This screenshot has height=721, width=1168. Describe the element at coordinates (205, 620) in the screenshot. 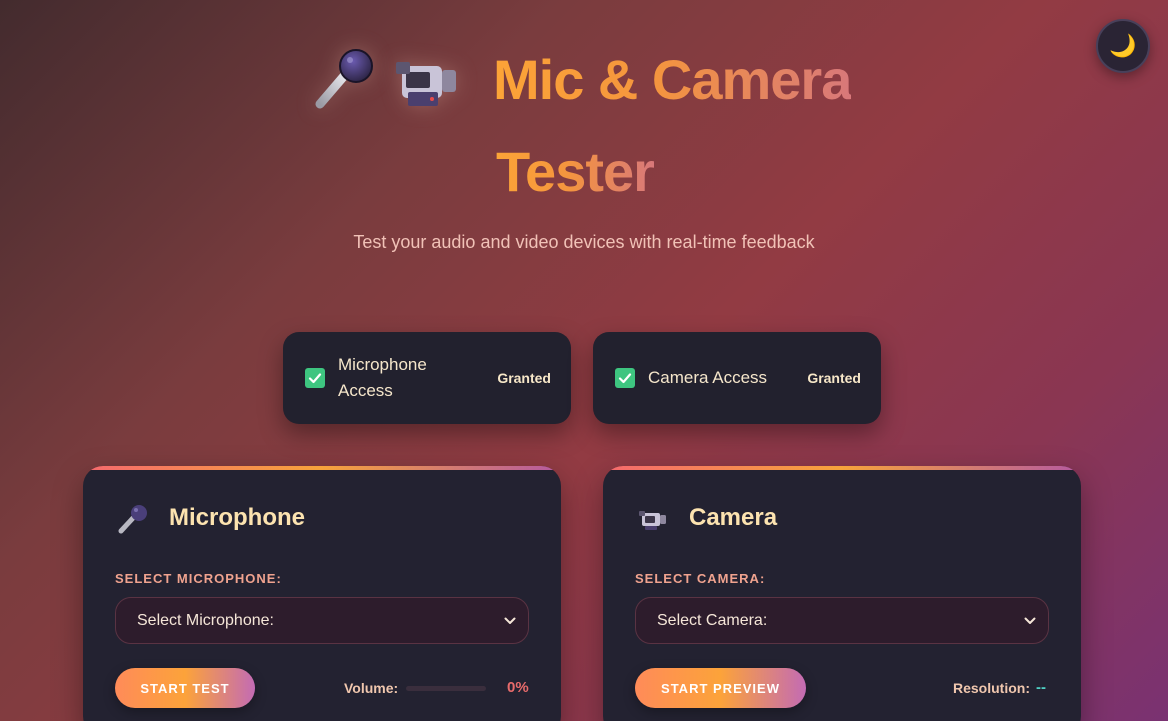

I see `select-value: Select Microphone:` at that location.